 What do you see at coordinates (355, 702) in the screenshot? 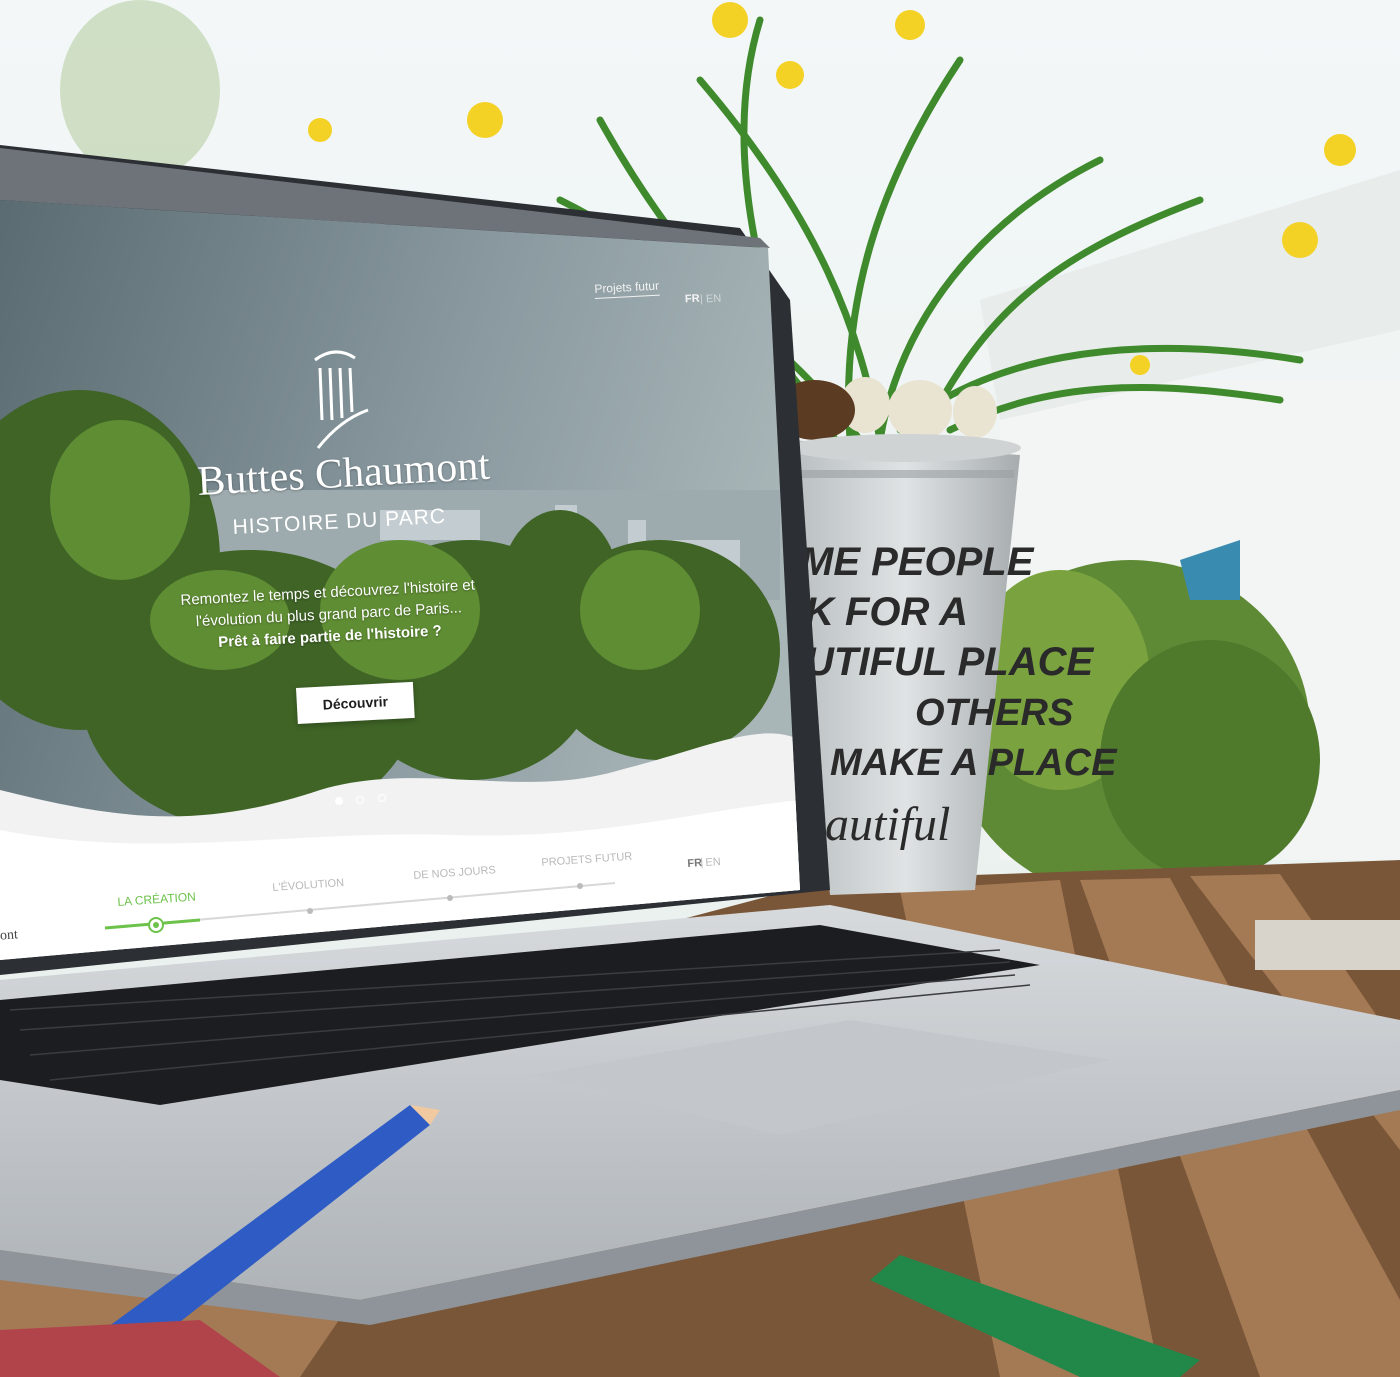
I see `discover-button: Découvrir` at bounding box center [355, 702].